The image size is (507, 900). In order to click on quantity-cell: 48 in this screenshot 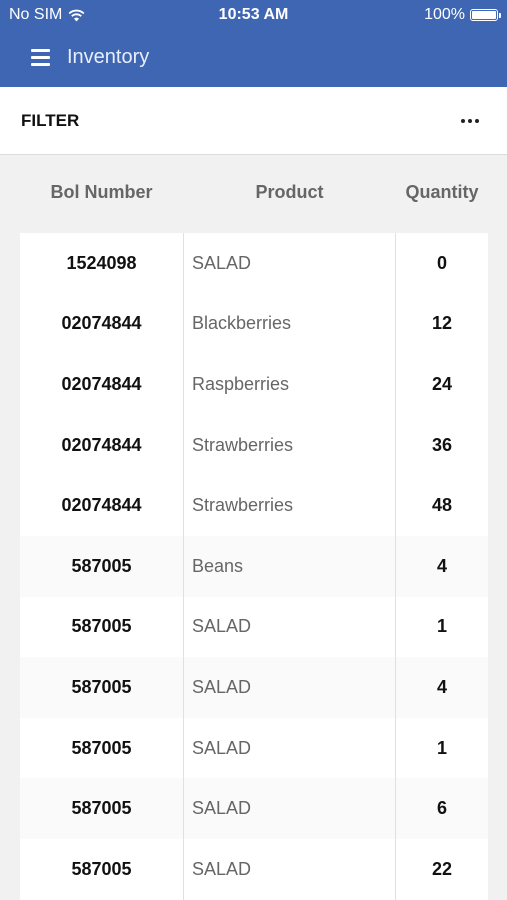, I will do `click(442, 505)`.